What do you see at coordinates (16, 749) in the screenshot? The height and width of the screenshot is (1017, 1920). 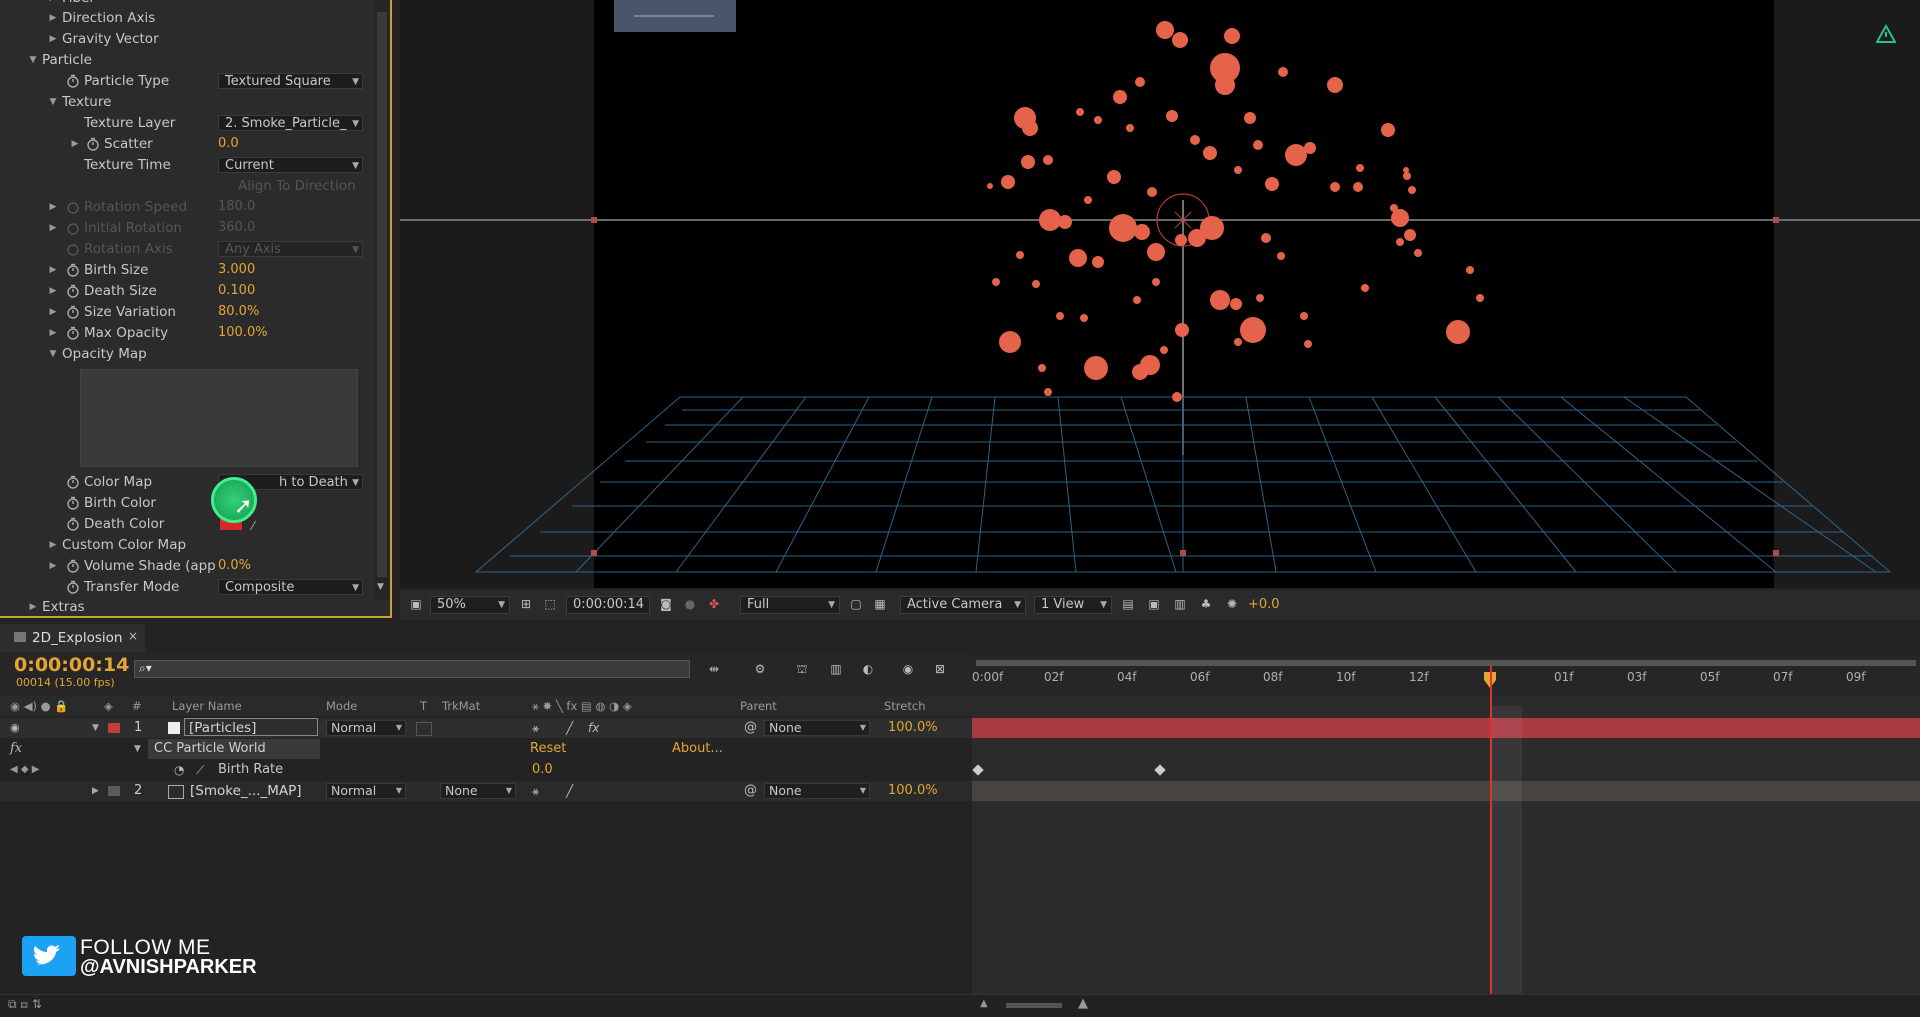 I see `fx-icon: fx` at bounding box center [16, 749].